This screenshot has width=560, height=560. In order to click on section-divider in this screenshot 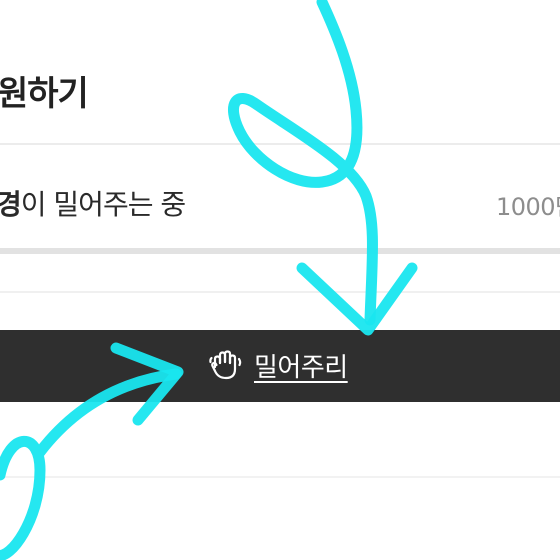, I will do `click(280, 251)`.